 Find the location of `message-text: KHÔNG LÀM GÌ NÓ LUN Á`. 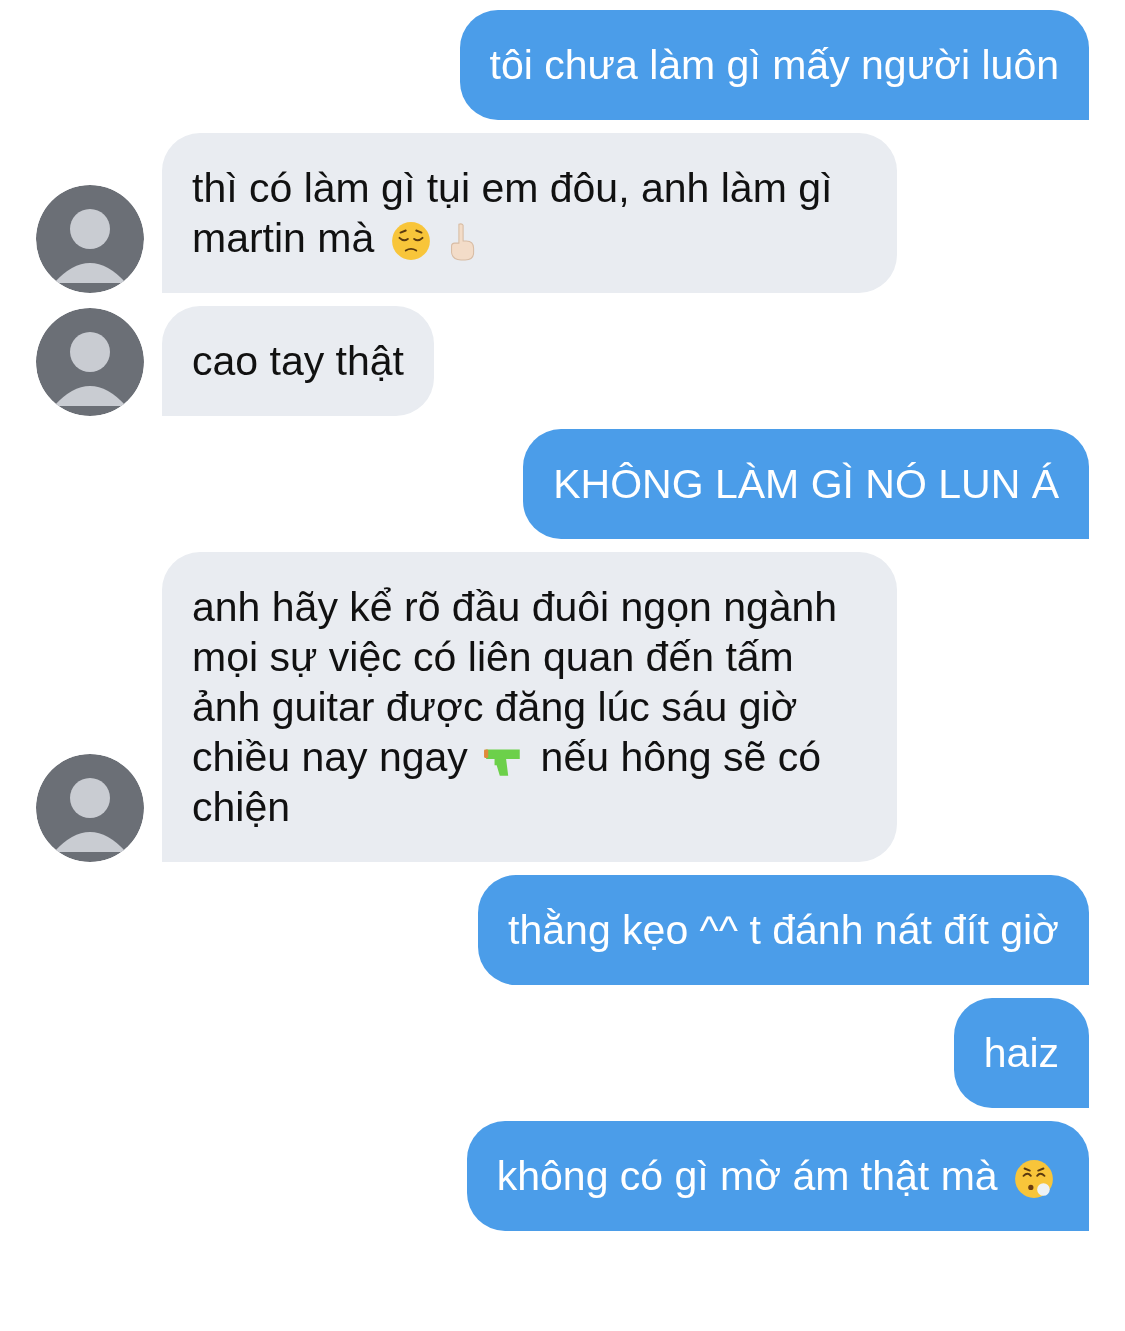

message-text: KHÔNG LÀM GÌ NÓ LUN Á is located at coordinates (806, 484).